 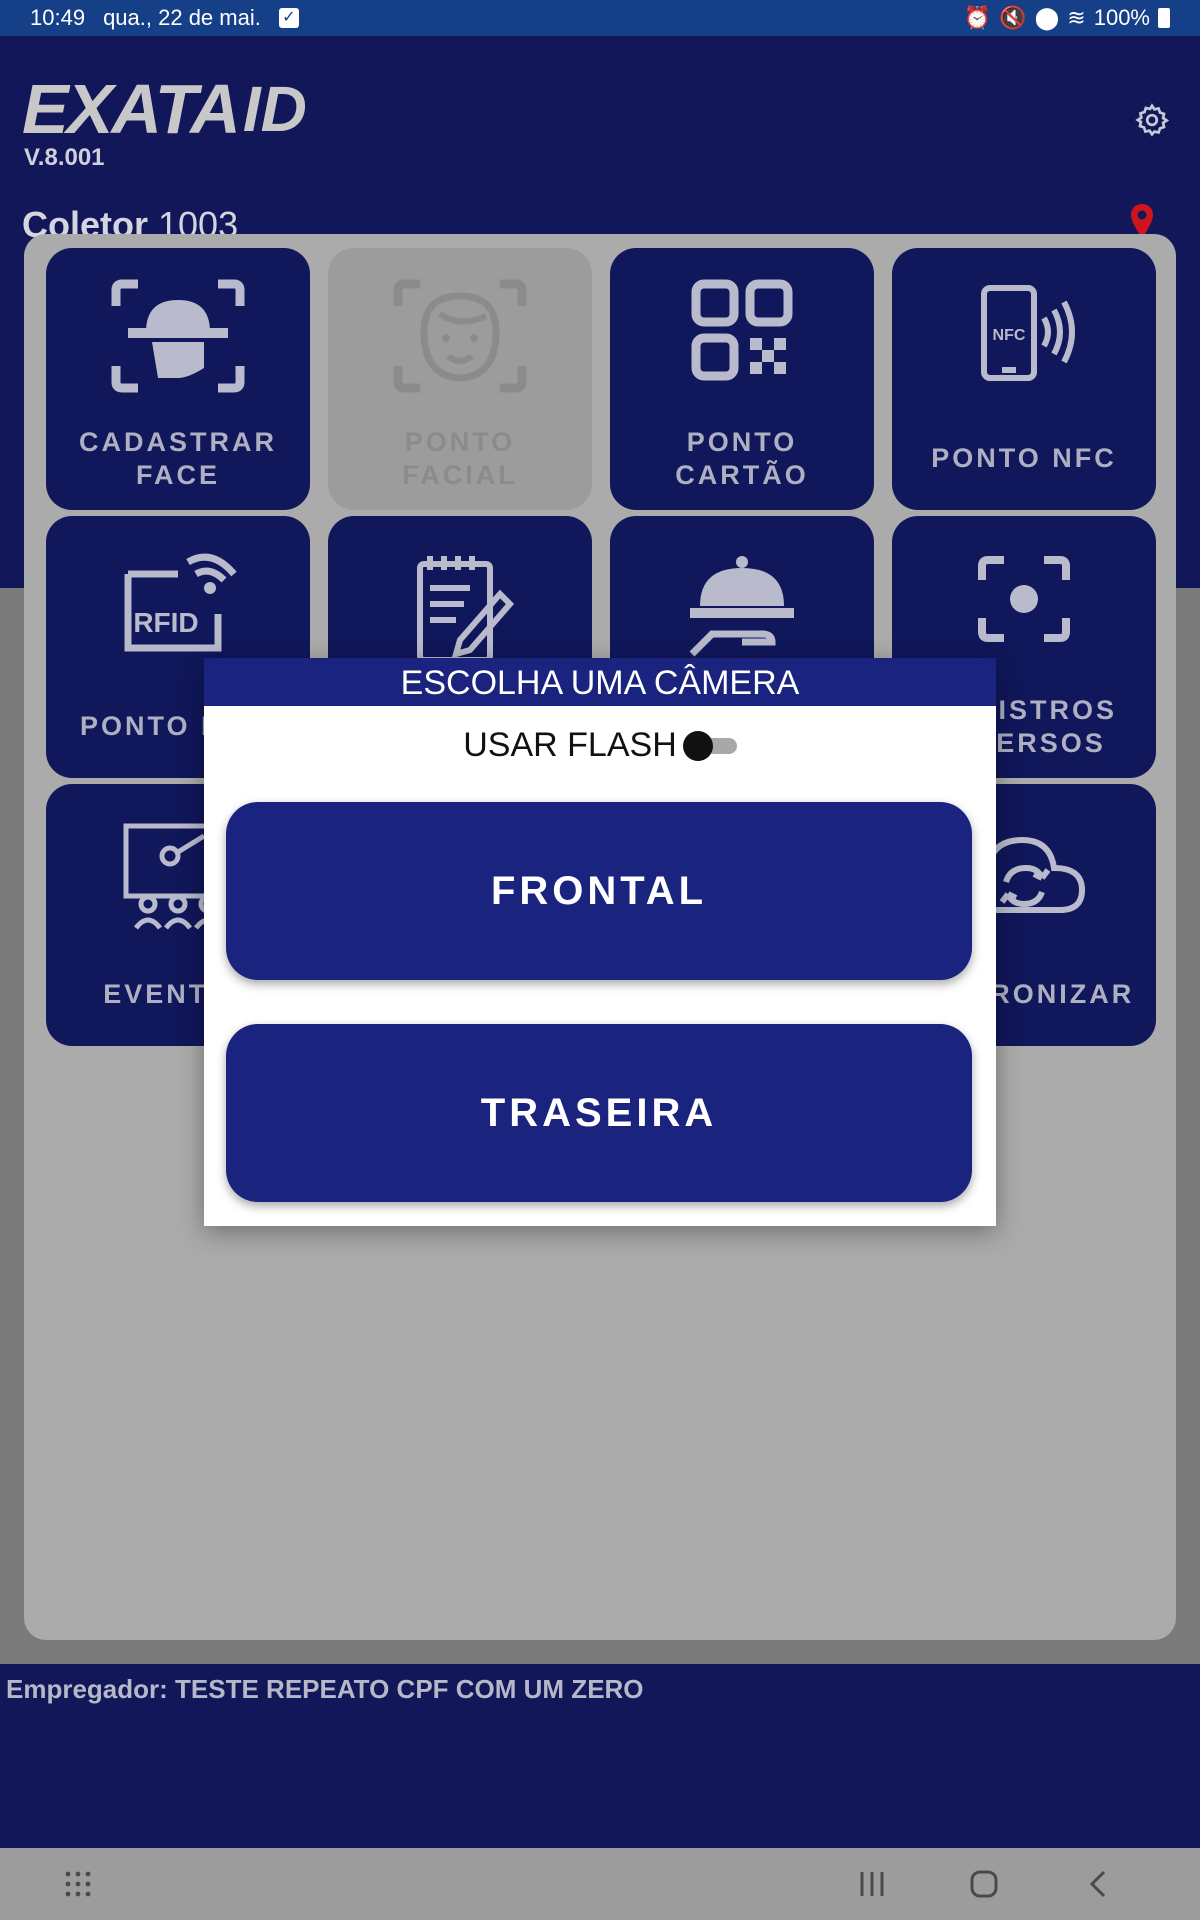 I want to click on tile-cadastrar-face: CADASTRAR FACE, so click(x=178, y=379).